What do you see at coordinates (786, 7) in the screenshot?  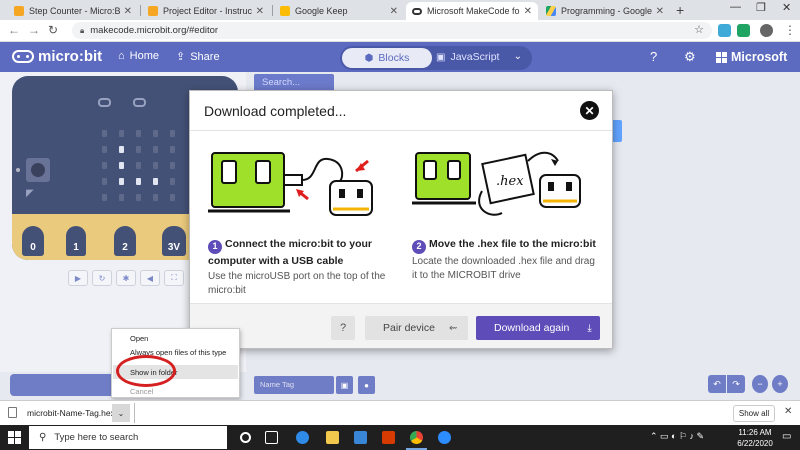 I see `close-window-button: ✕` at bounding box center [786, 7].